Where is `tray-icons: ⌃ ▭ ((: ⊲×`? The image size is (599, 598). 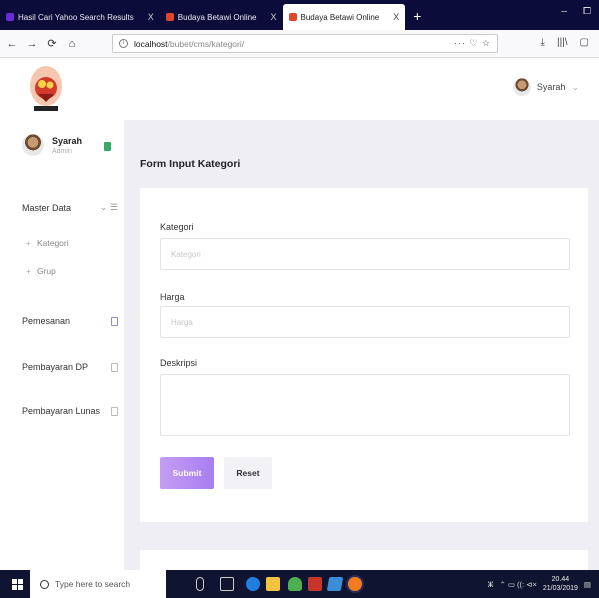
tray-icons: ⌃ ▭ ((: ⊲× is located at coordinates (517, 584).